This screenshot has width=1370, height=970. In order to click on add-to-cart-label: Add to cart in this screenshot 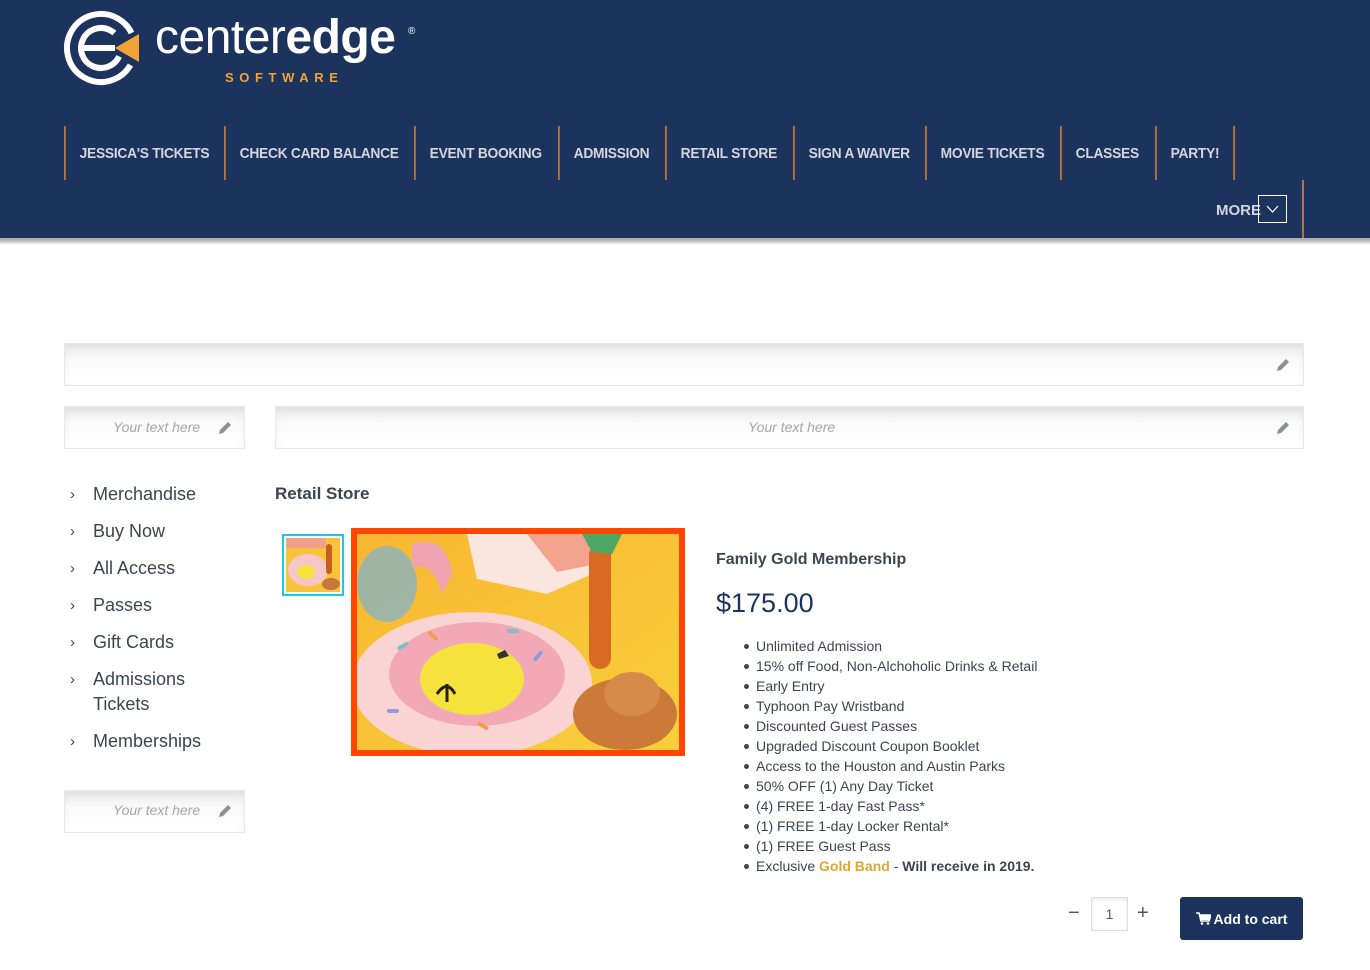, I will do `click(1250, 918)`.